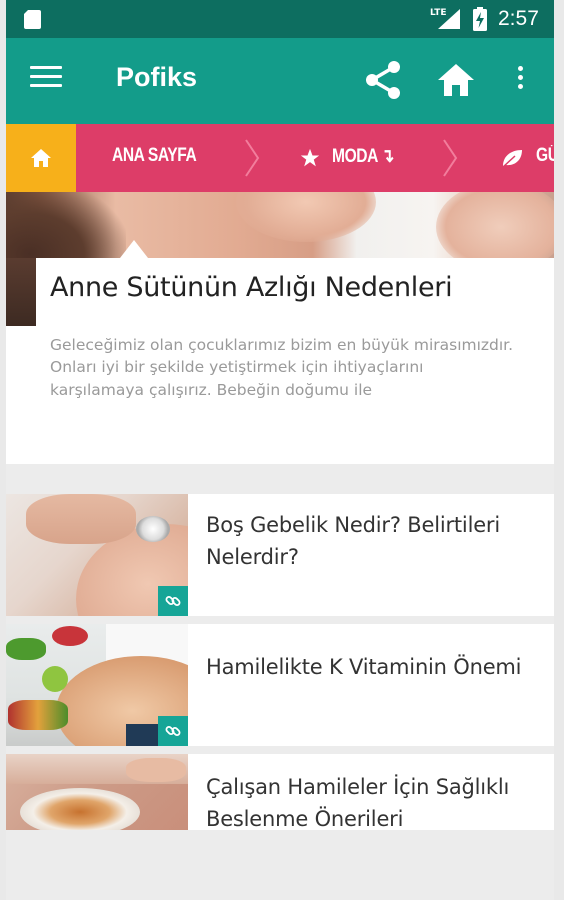  I want to click on list-item: Boş Gebelik Nedir? Belirtileri Nelerdir?, so click(280, 555).